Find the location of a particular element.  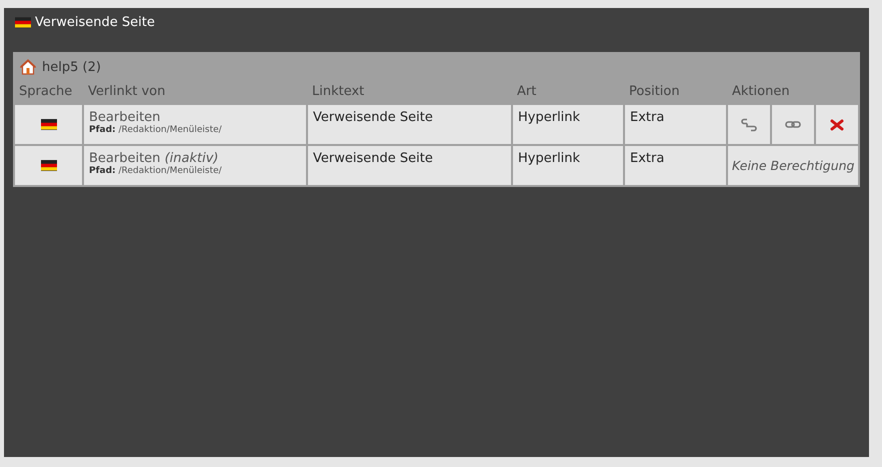

unlink-icon is located at coordinates (749, 125).